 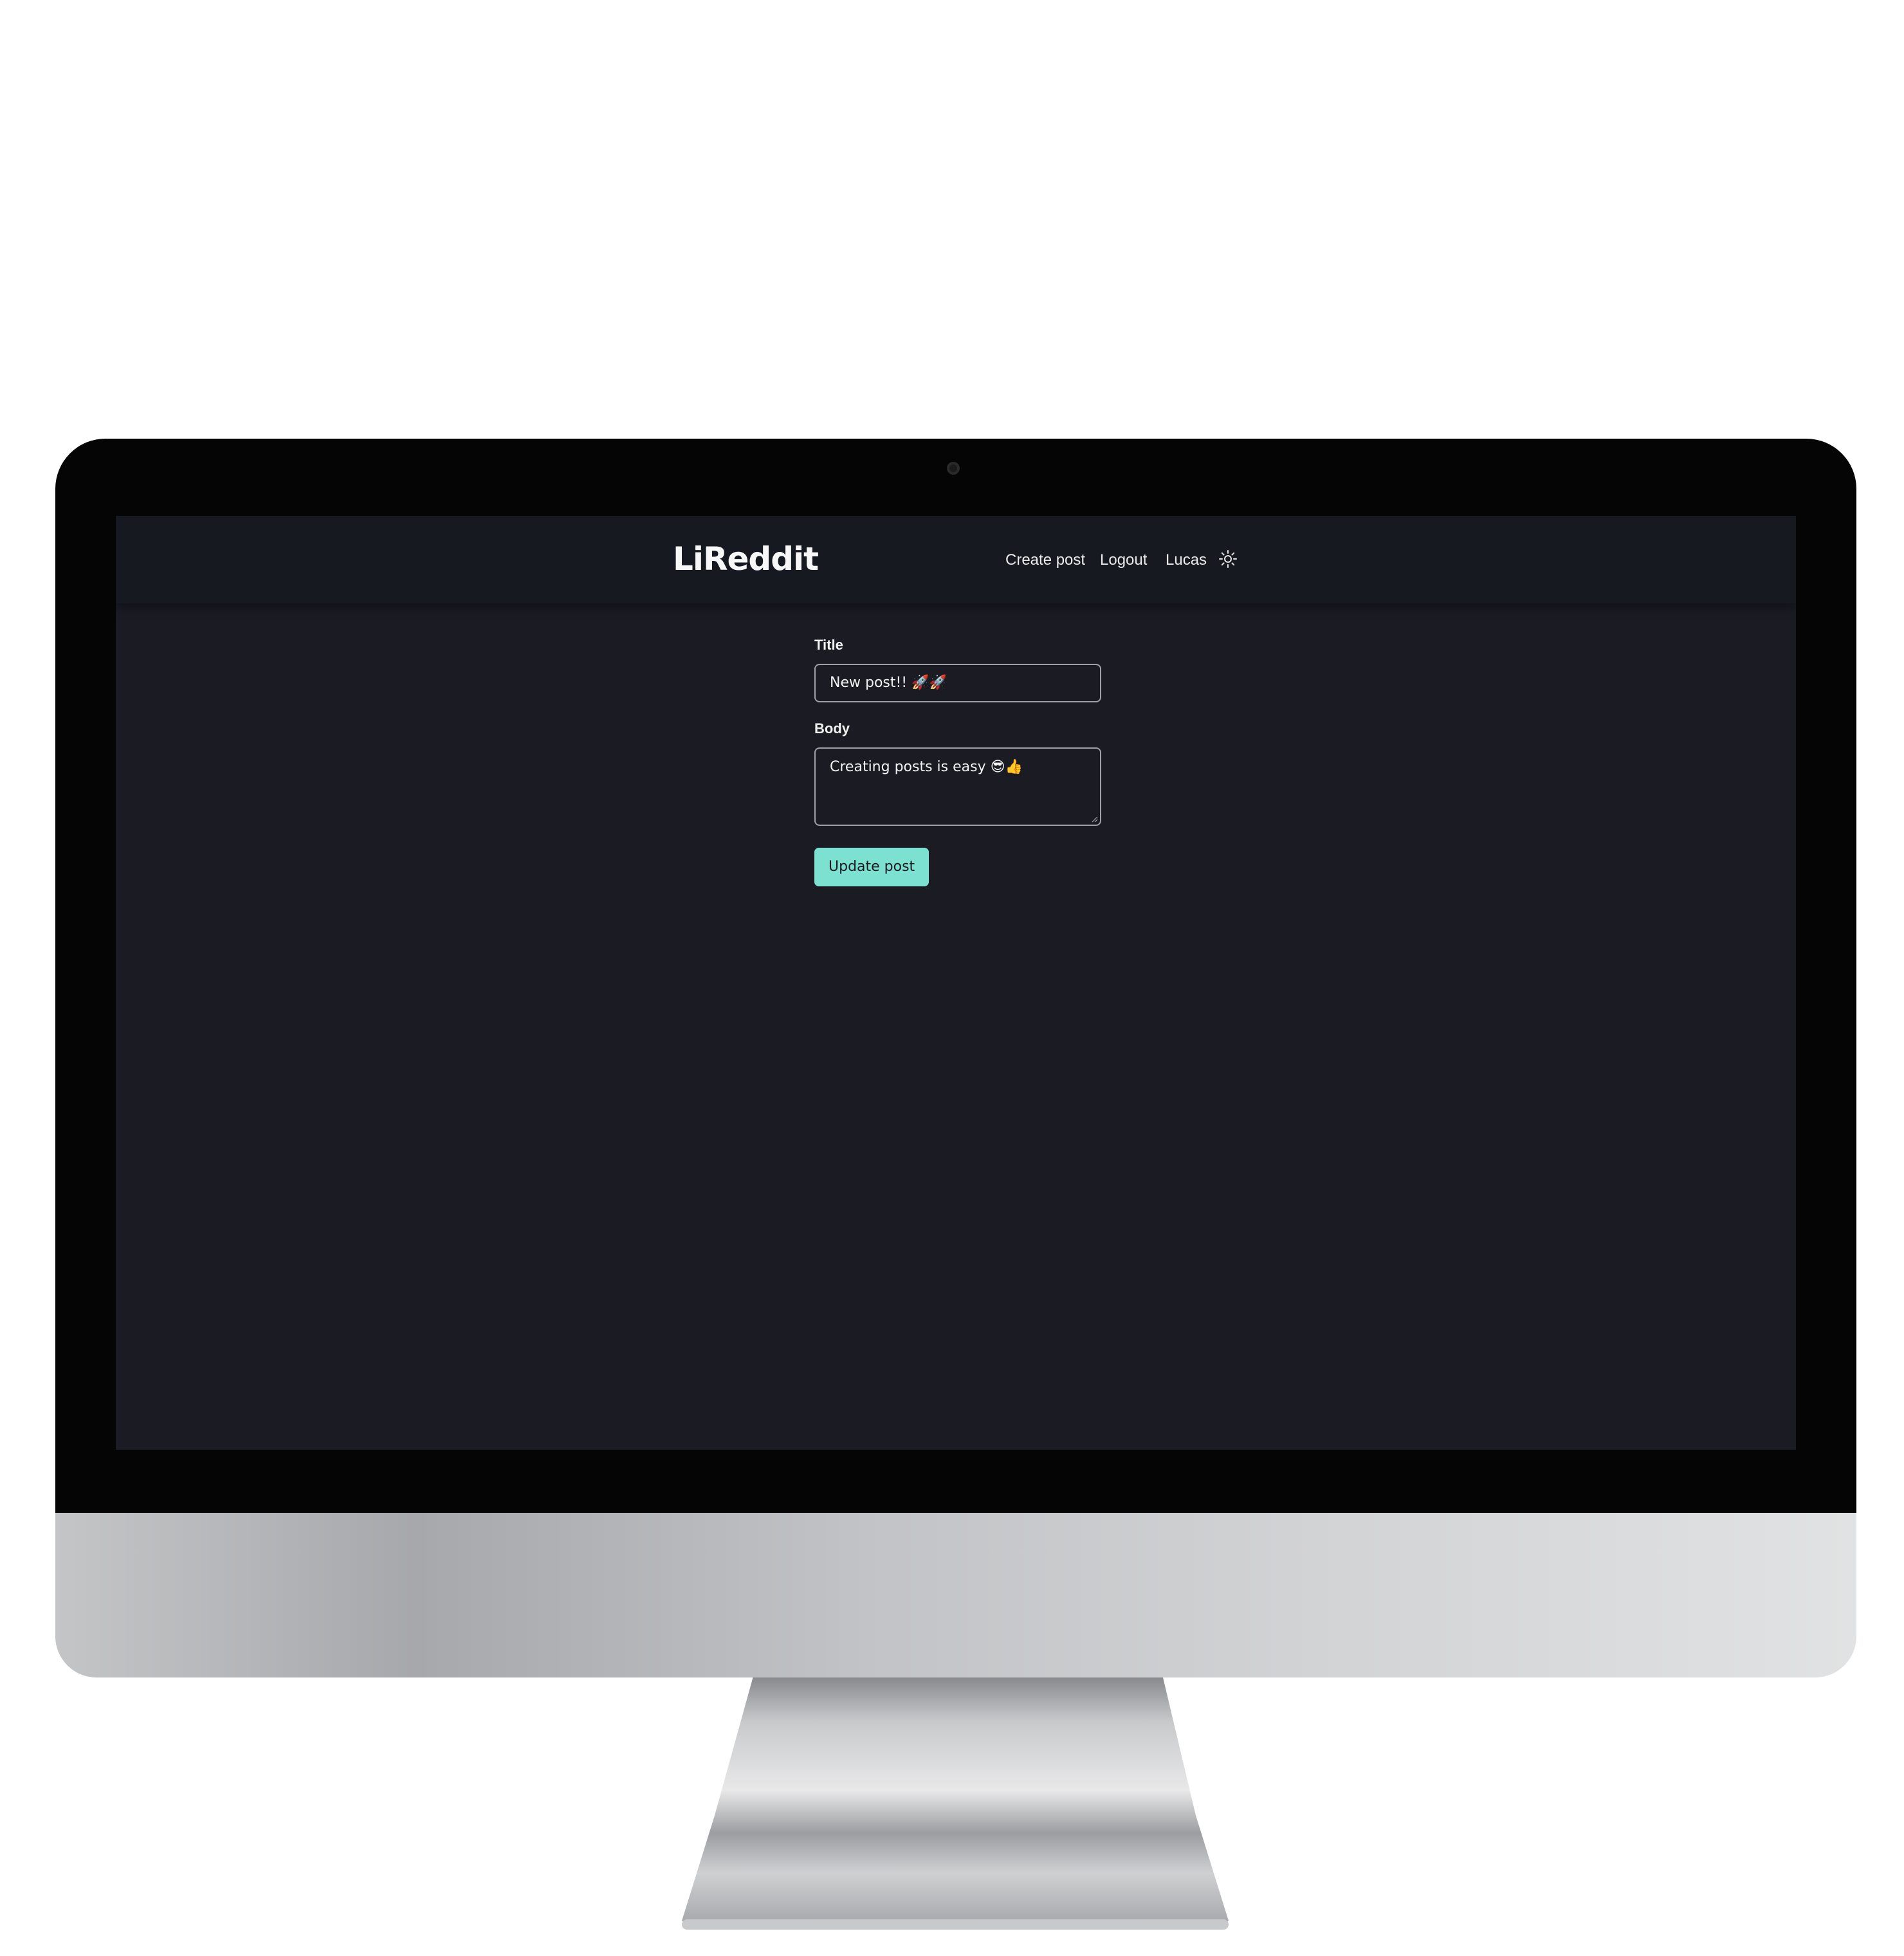 I want to click on nav-create-post-link: Create post, so click(x=1045, y=560).